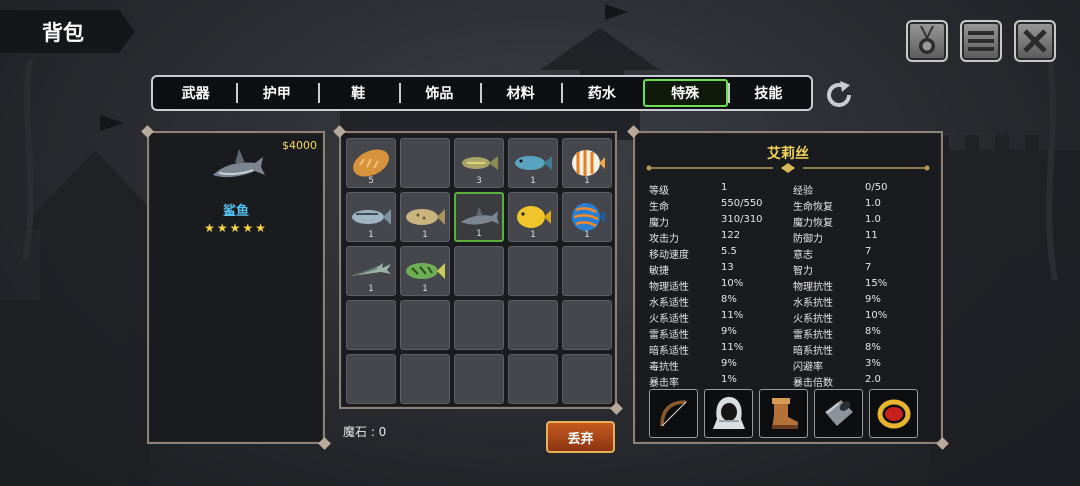 The height and width of the screenshot is (486, 1080). I want to click on stat-label: 暴击倍数, so click(813, 383).